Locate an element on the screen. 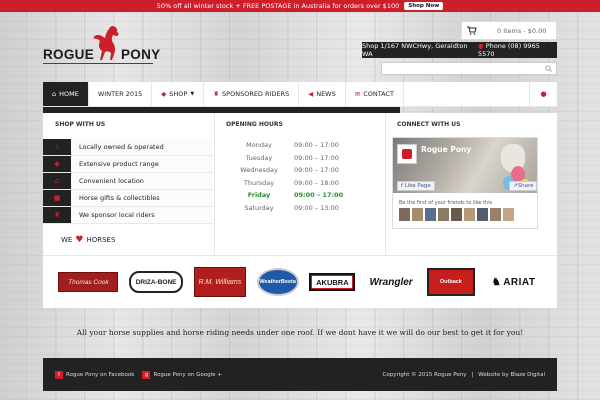  nav-label: Shop is located at coordinates (178, 94).